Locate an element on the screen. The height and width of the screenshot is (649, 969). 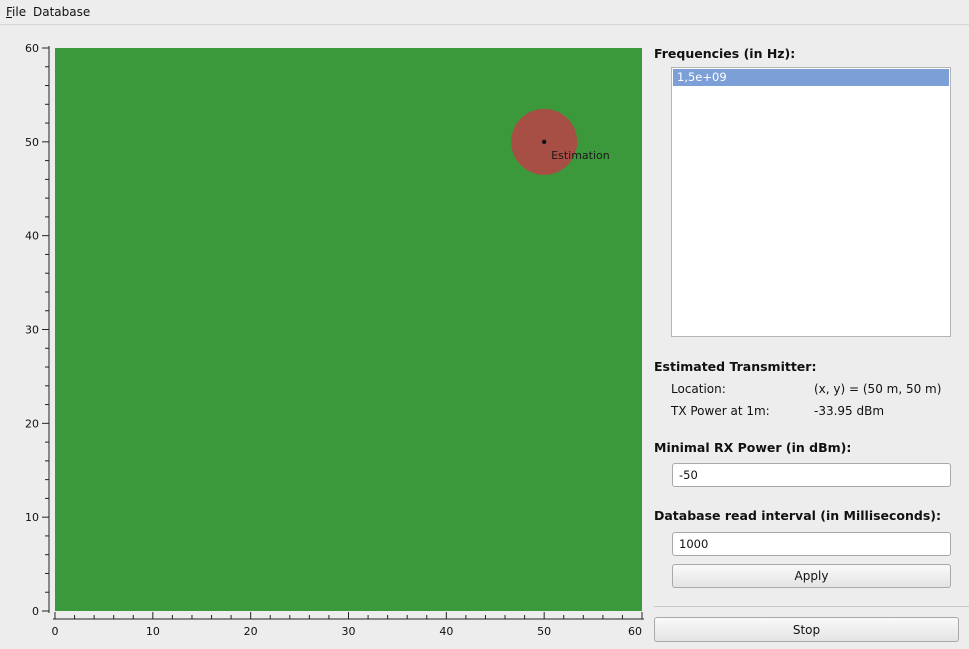
min-rx-power-input is located at coordinates (811, 475).